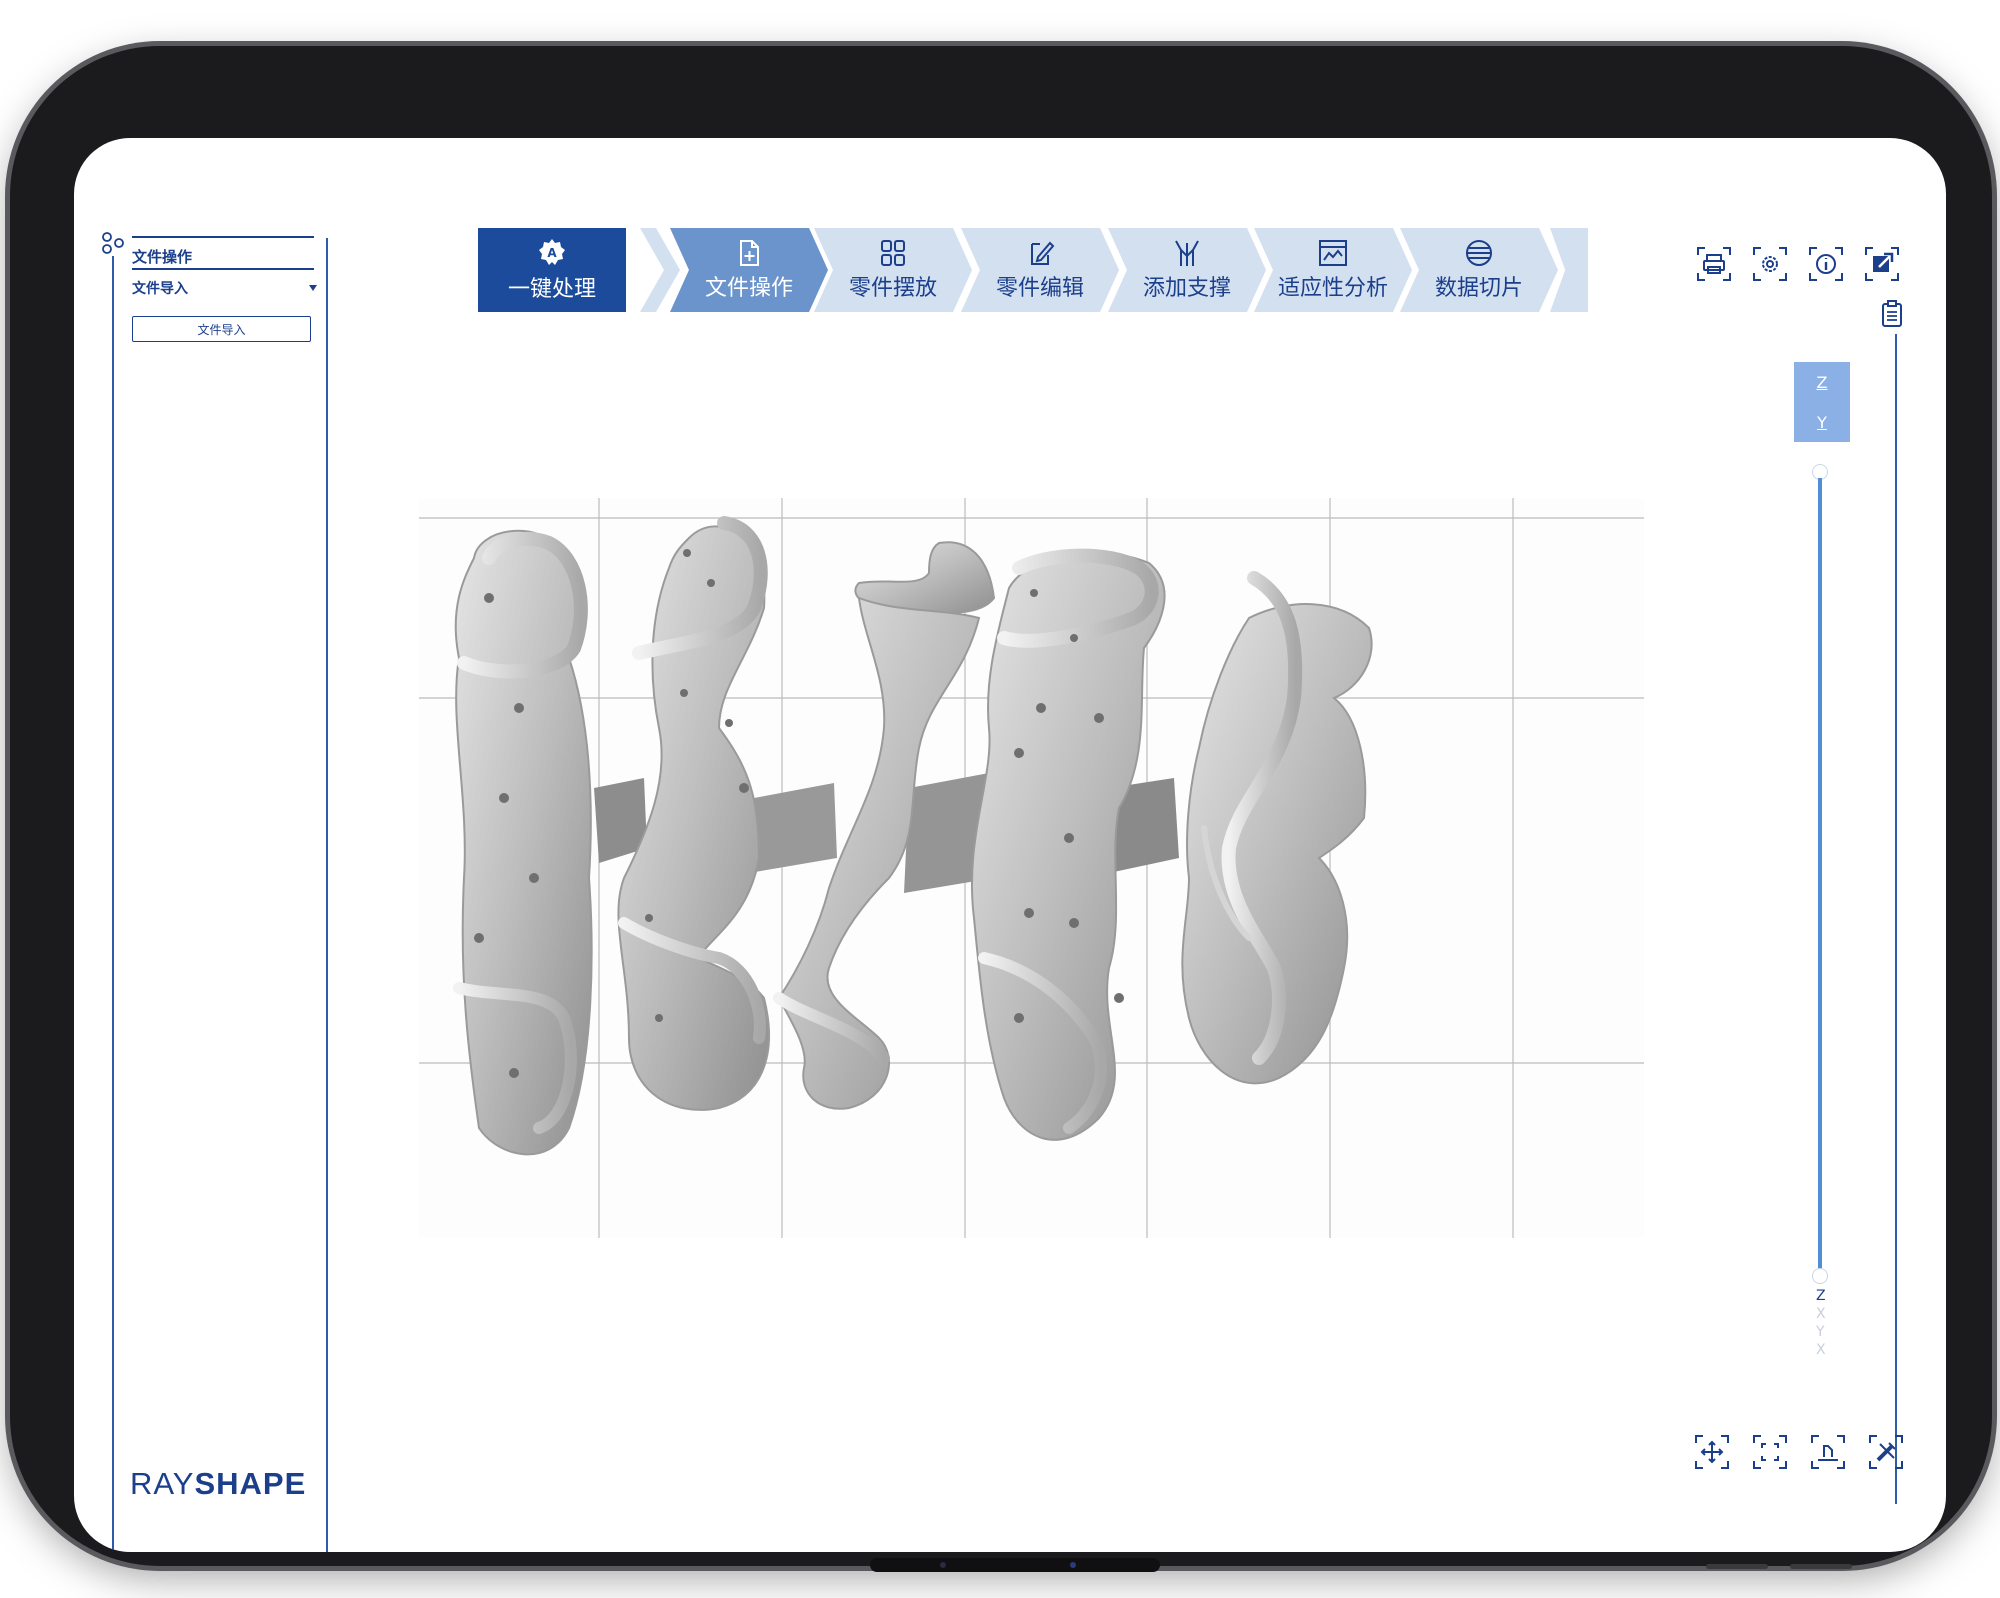 This screenshot has height=1598, width=2000. Describe the element at coordinates (748, 288) in the screenshot. I see `step-label: 文件操作` at that location.